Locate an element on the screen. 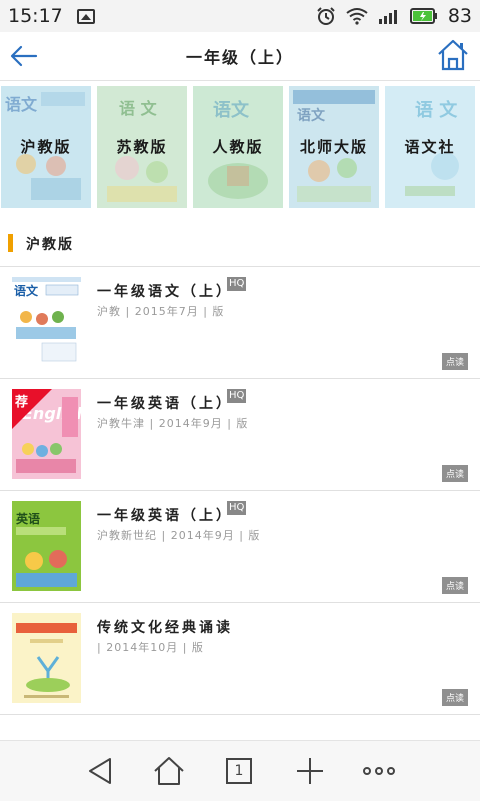  section-accent-bar is located at coordinates (10, 243).